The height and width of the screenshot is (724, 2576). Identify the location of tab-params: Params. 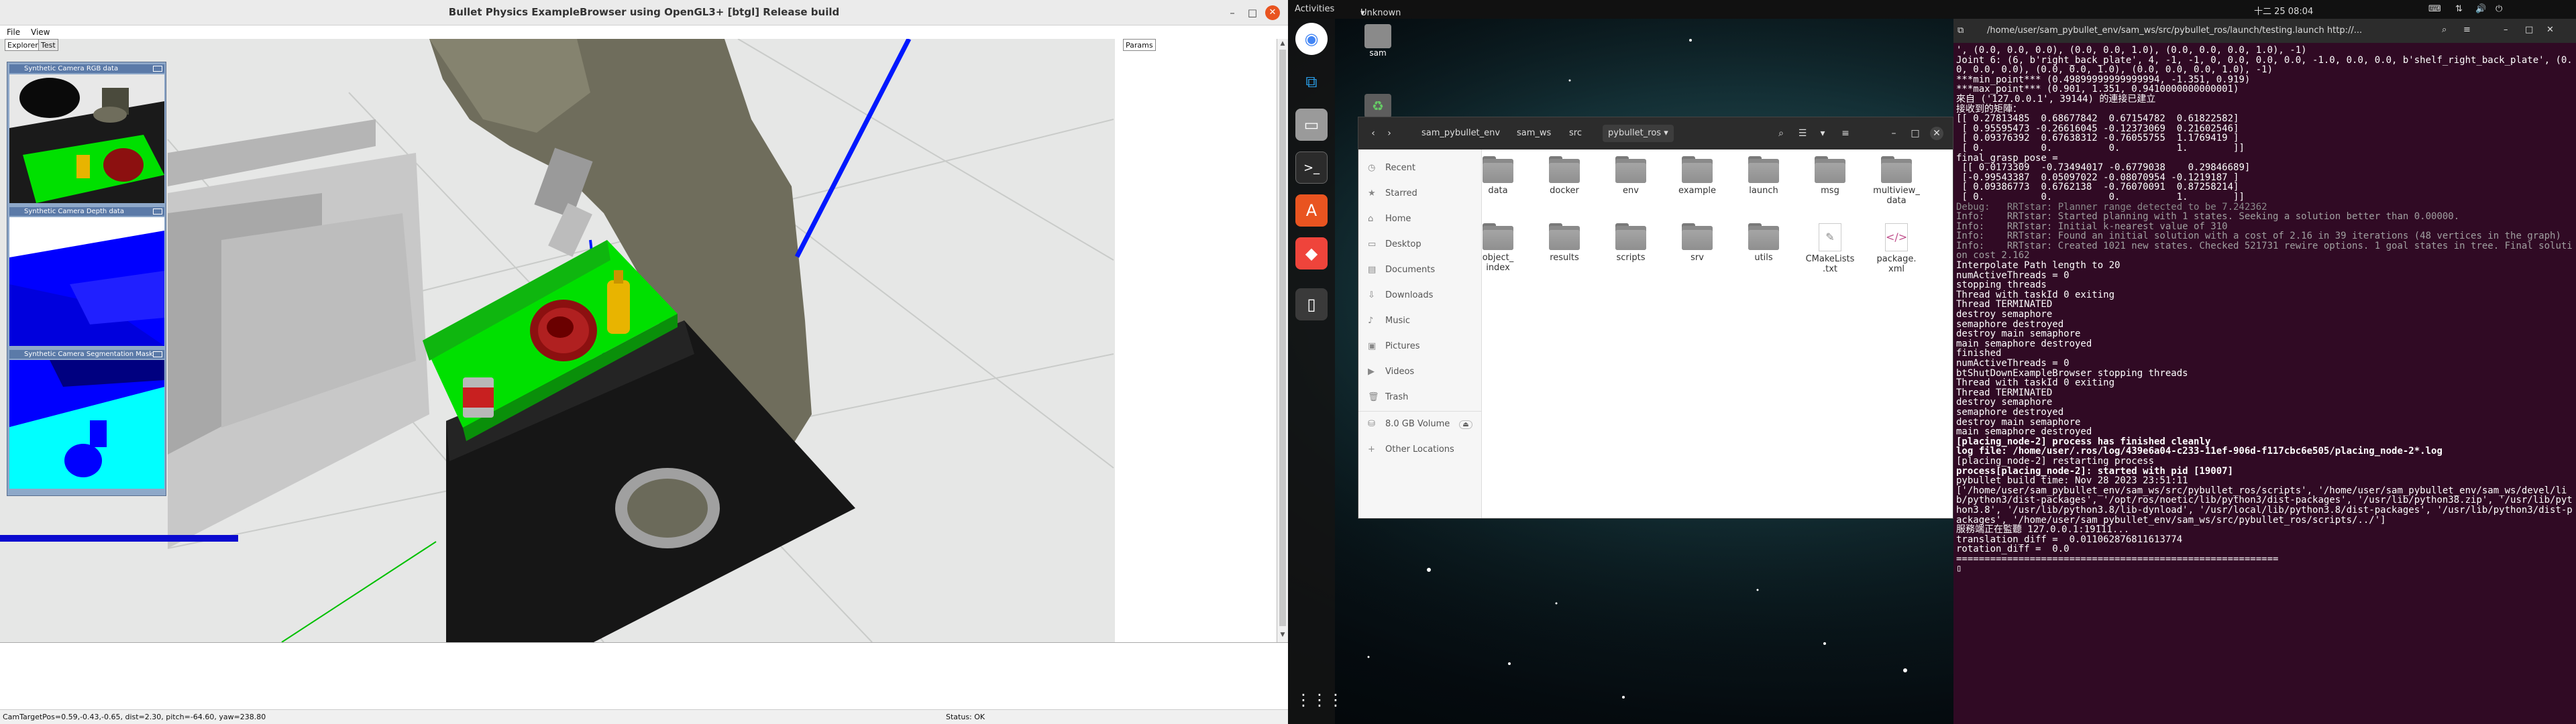
(1139, 45).